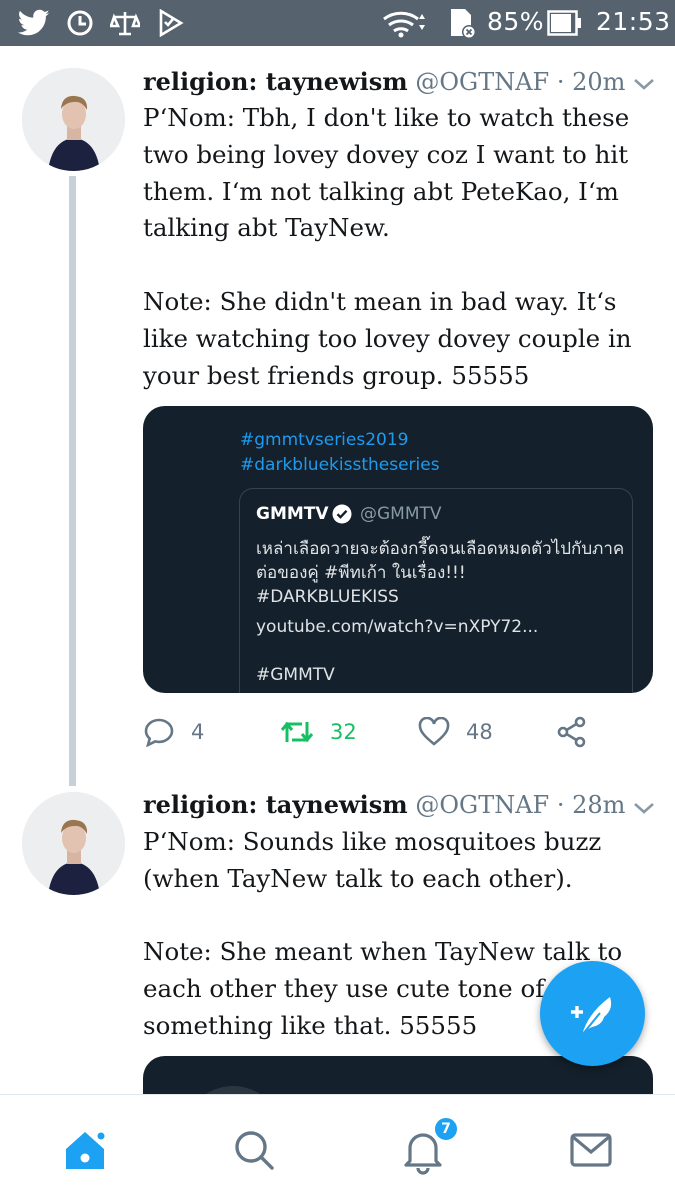 The image size is (675, 1200). I want to click on quoted-hashtag: #GMMTV, so click(295, 675).